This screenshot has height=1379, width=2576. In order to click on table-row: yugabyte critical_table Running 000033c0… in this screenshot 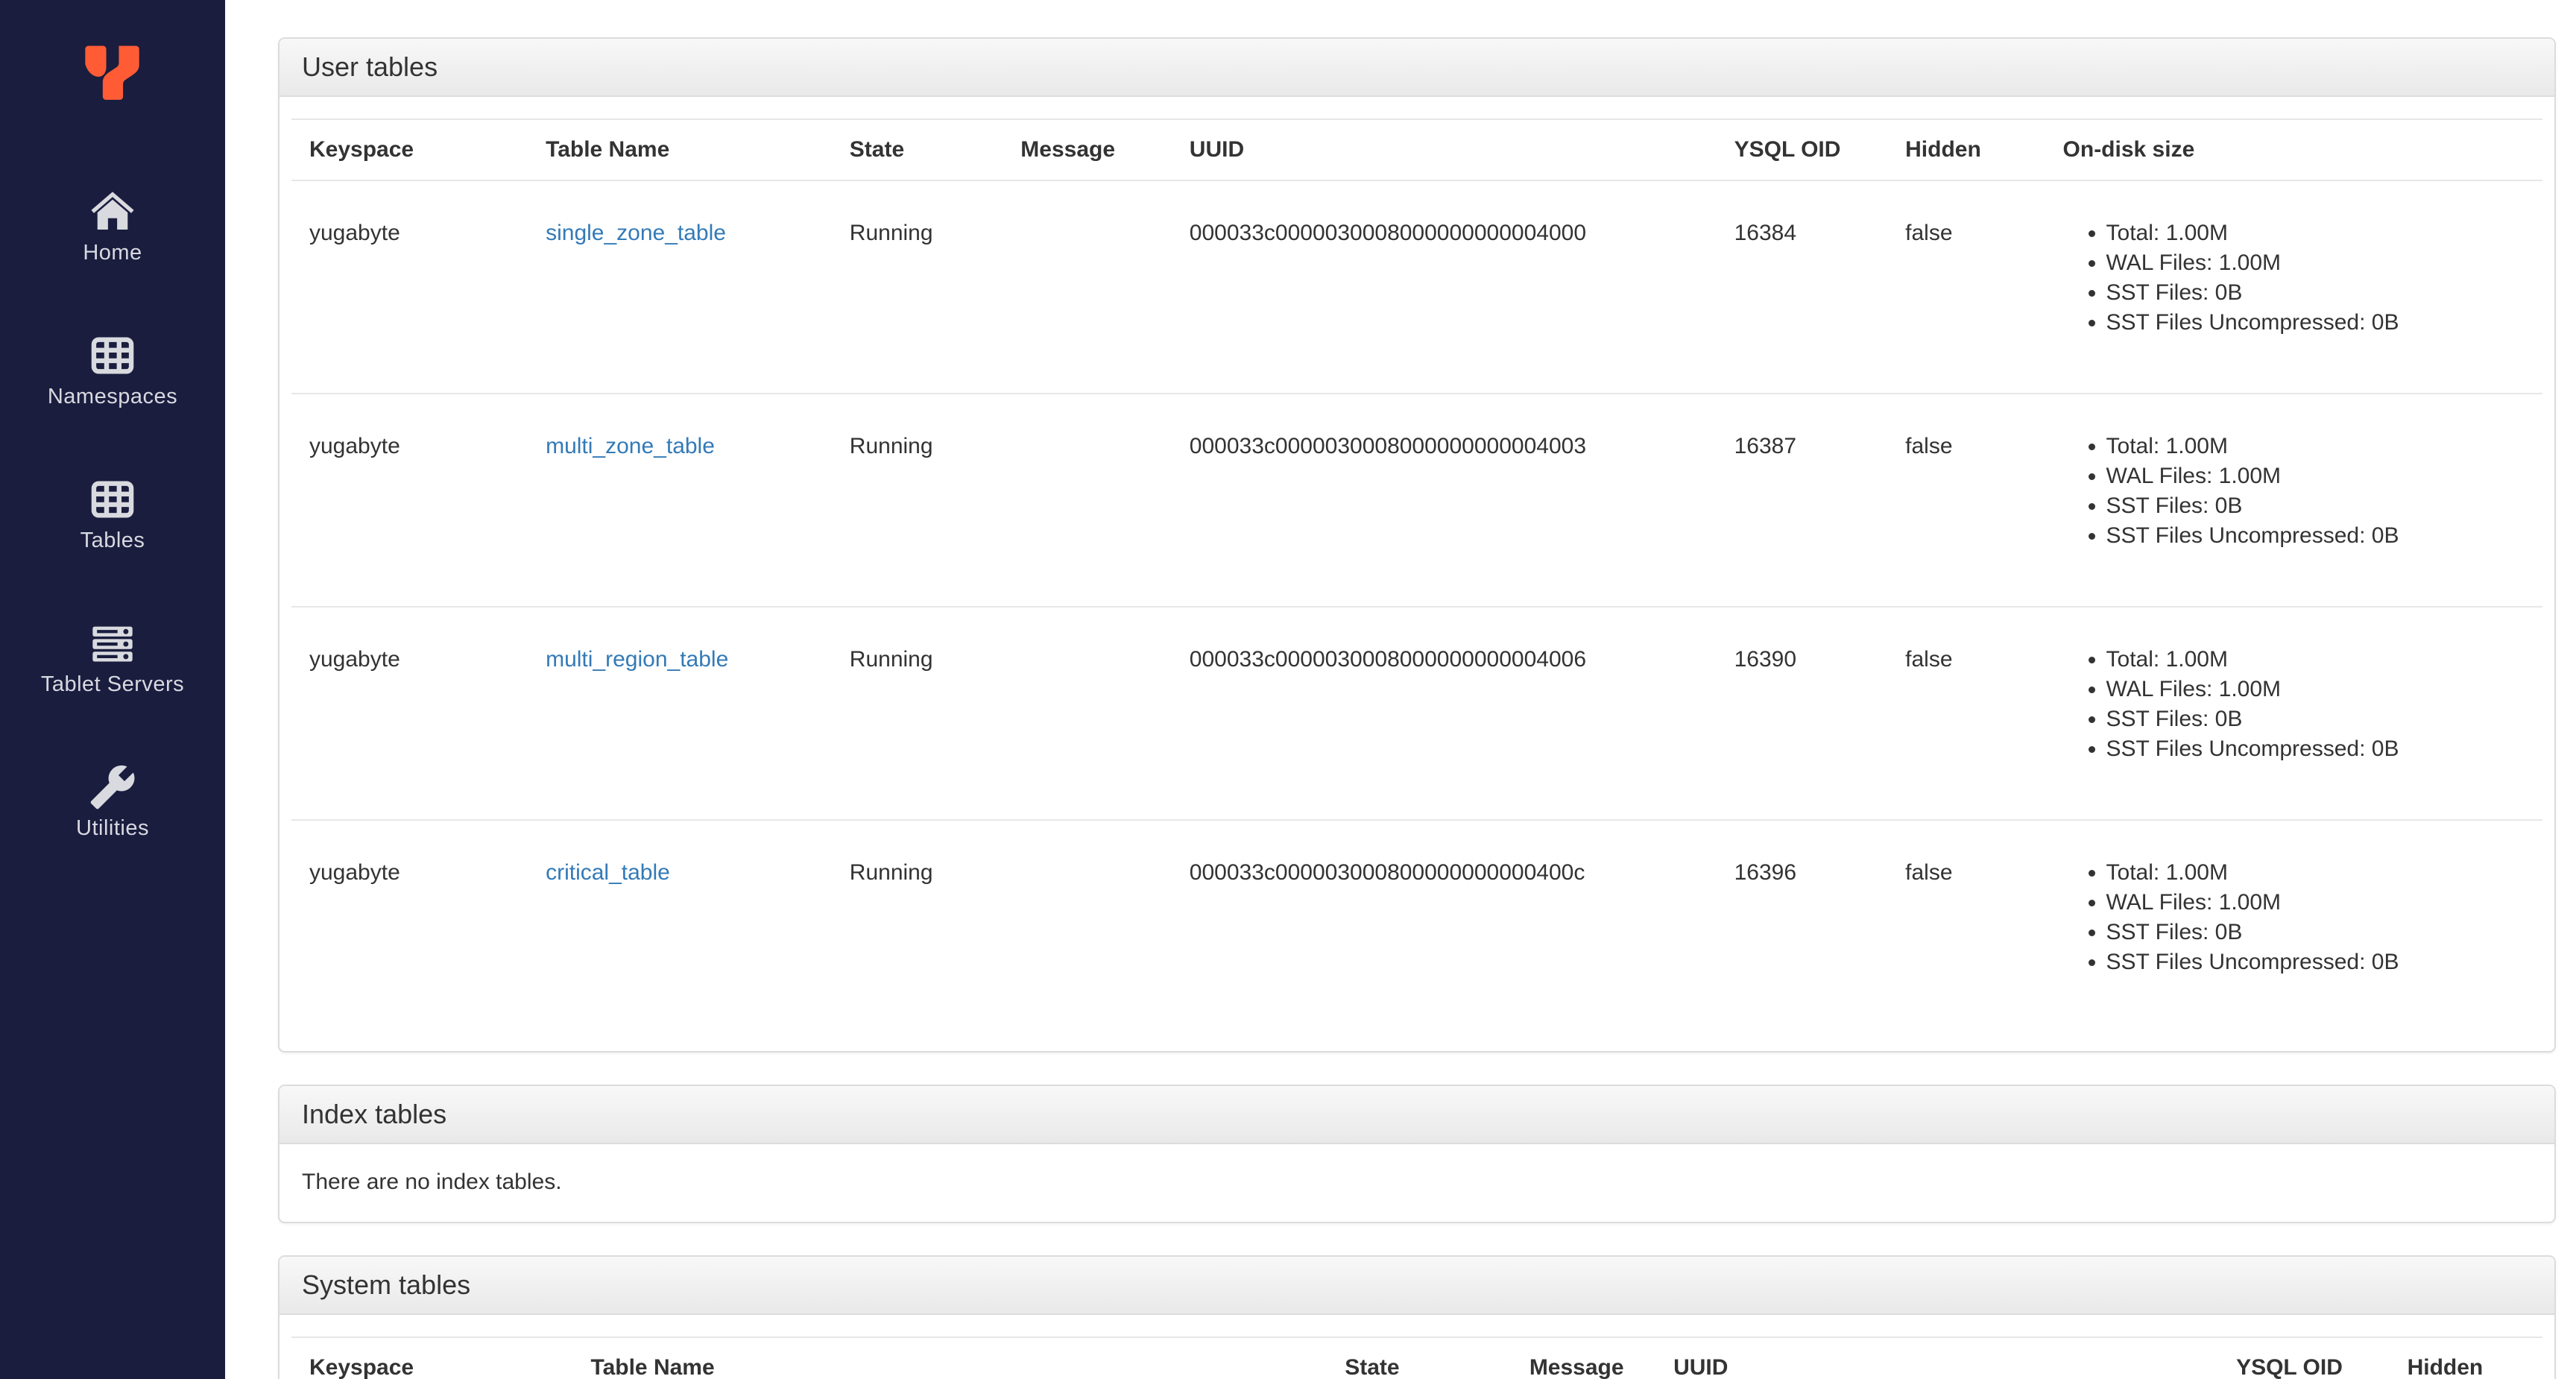, I will do `click(1416, 926)`.